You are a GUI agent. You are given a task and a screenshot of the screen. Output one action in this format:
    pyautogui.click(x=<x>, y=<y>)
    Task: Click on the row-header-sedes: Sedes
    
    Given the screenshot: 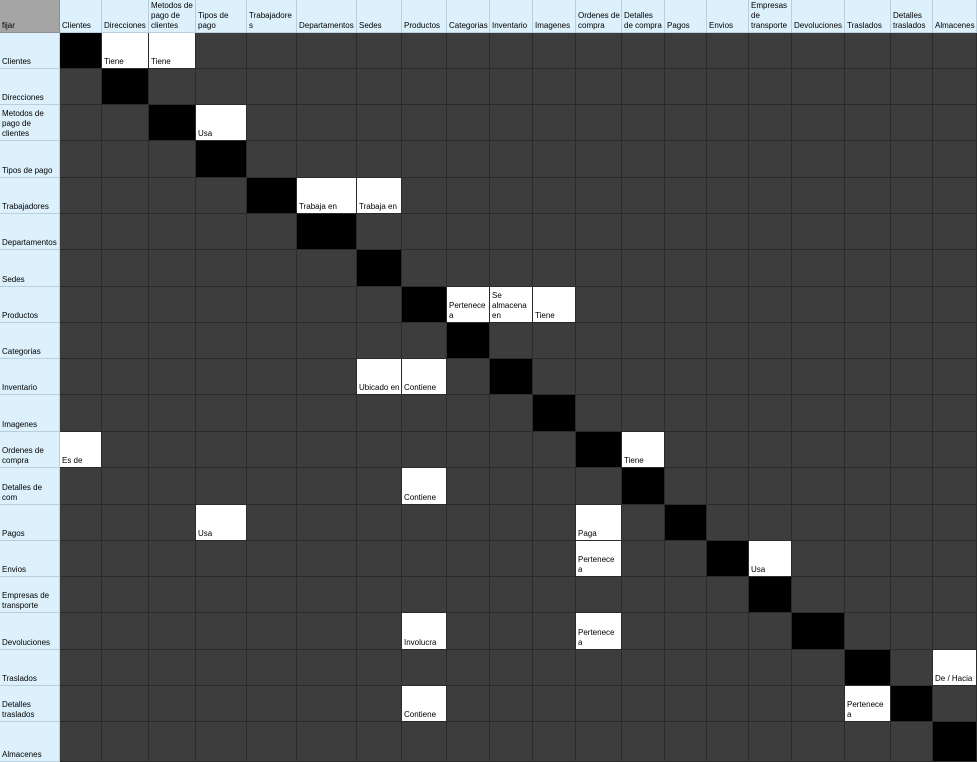 What is the action you would take?
    pyautogui.click(x=30, y=268)
    